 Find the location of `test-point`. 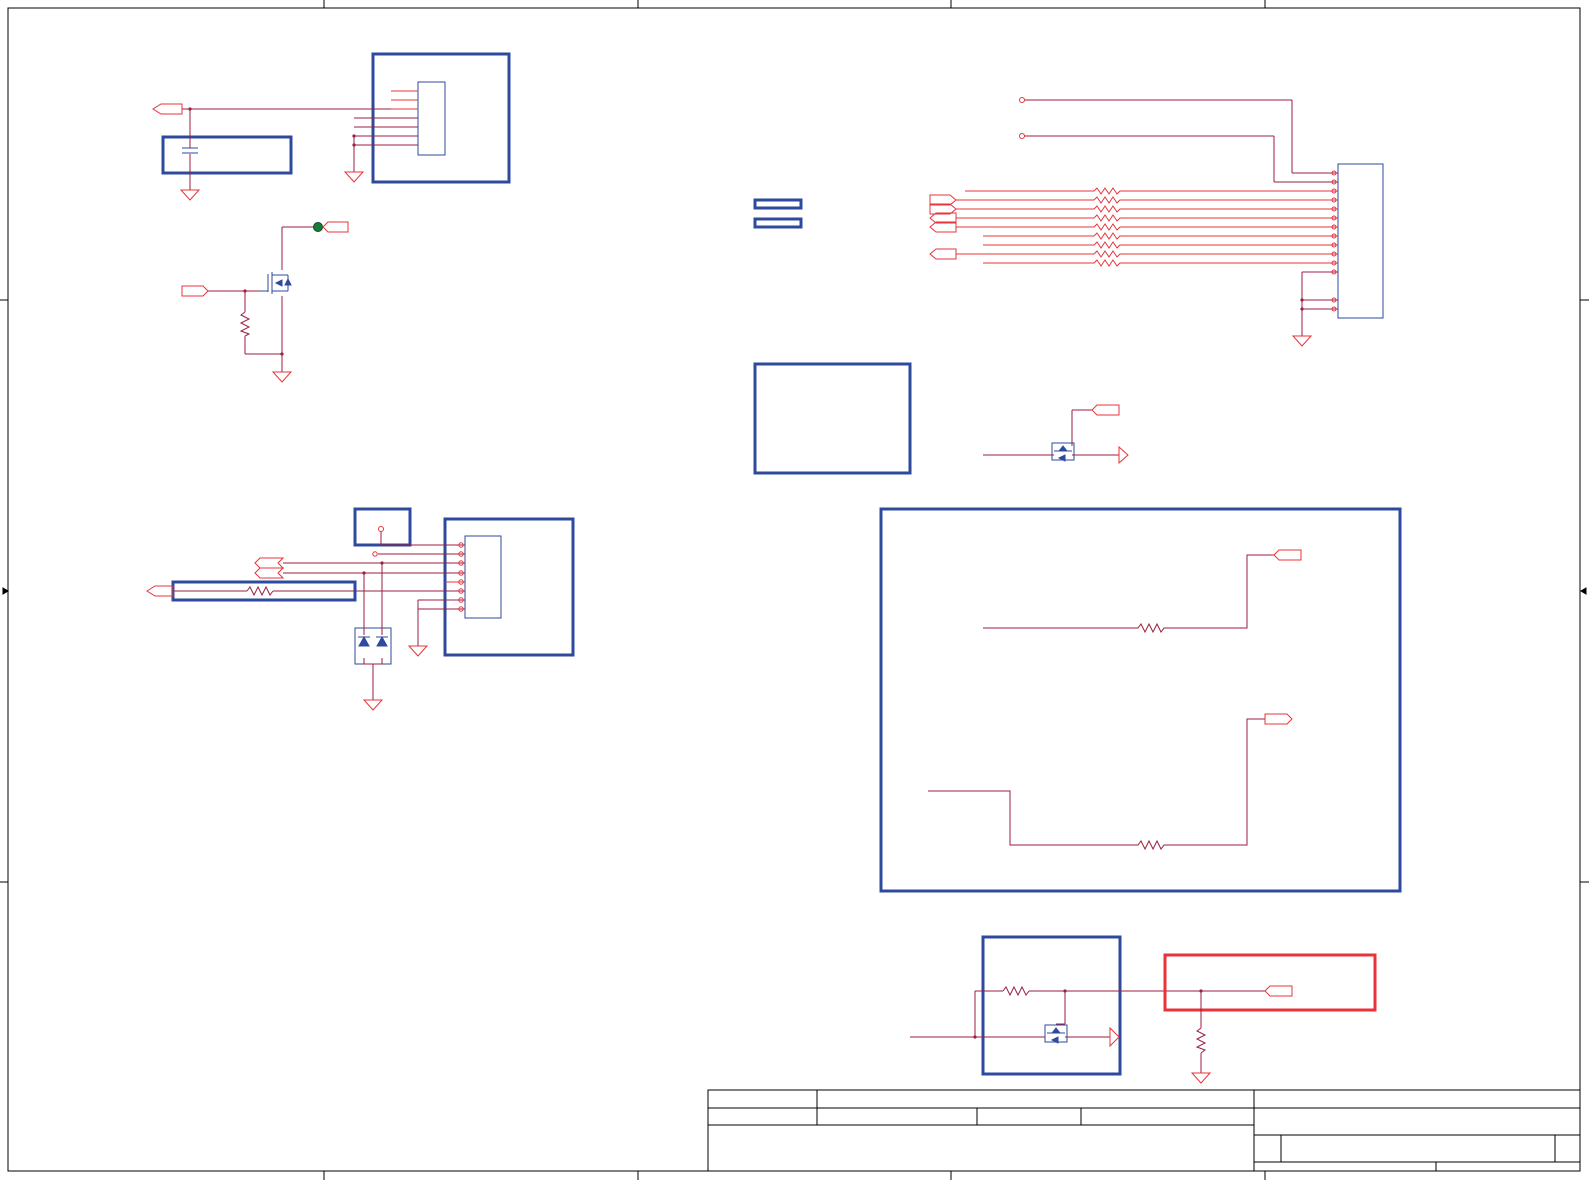

test-point is located at coordinates (318, 227).